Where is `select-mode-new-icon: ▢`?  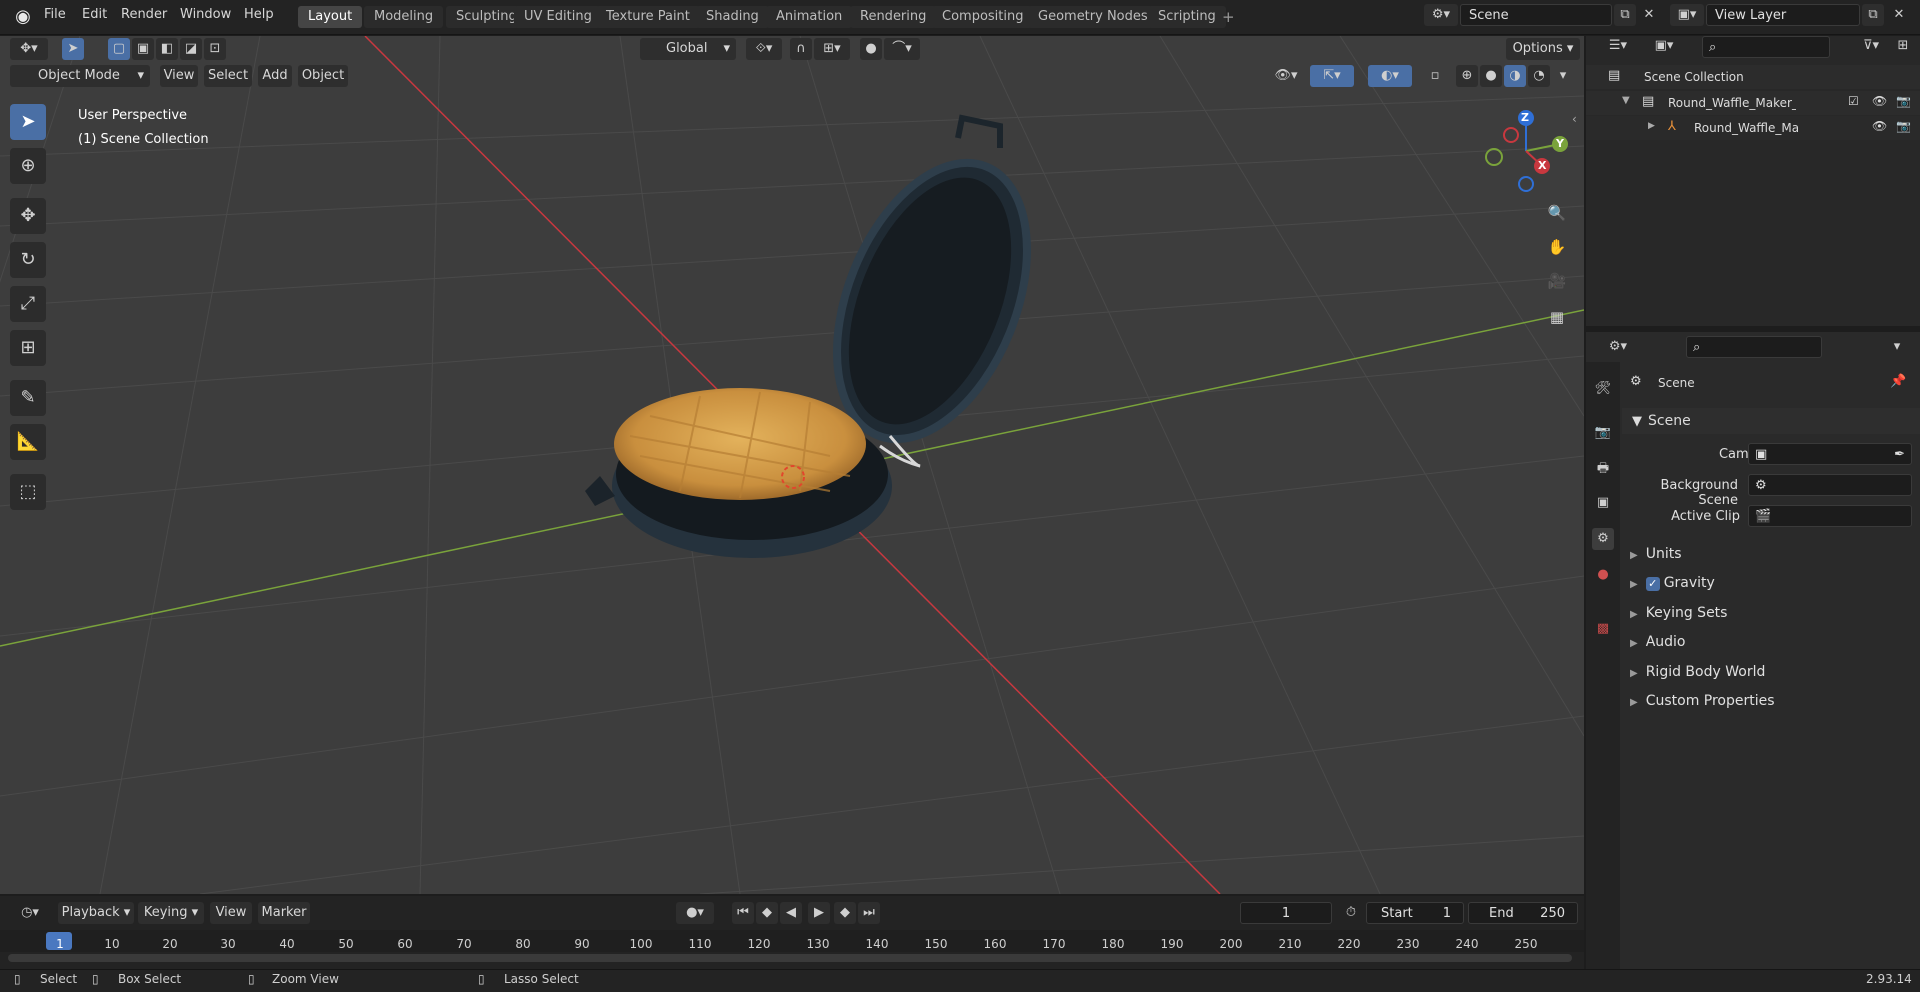 select-mode-new-icon: ▢ is located at coordinates (119, 49).